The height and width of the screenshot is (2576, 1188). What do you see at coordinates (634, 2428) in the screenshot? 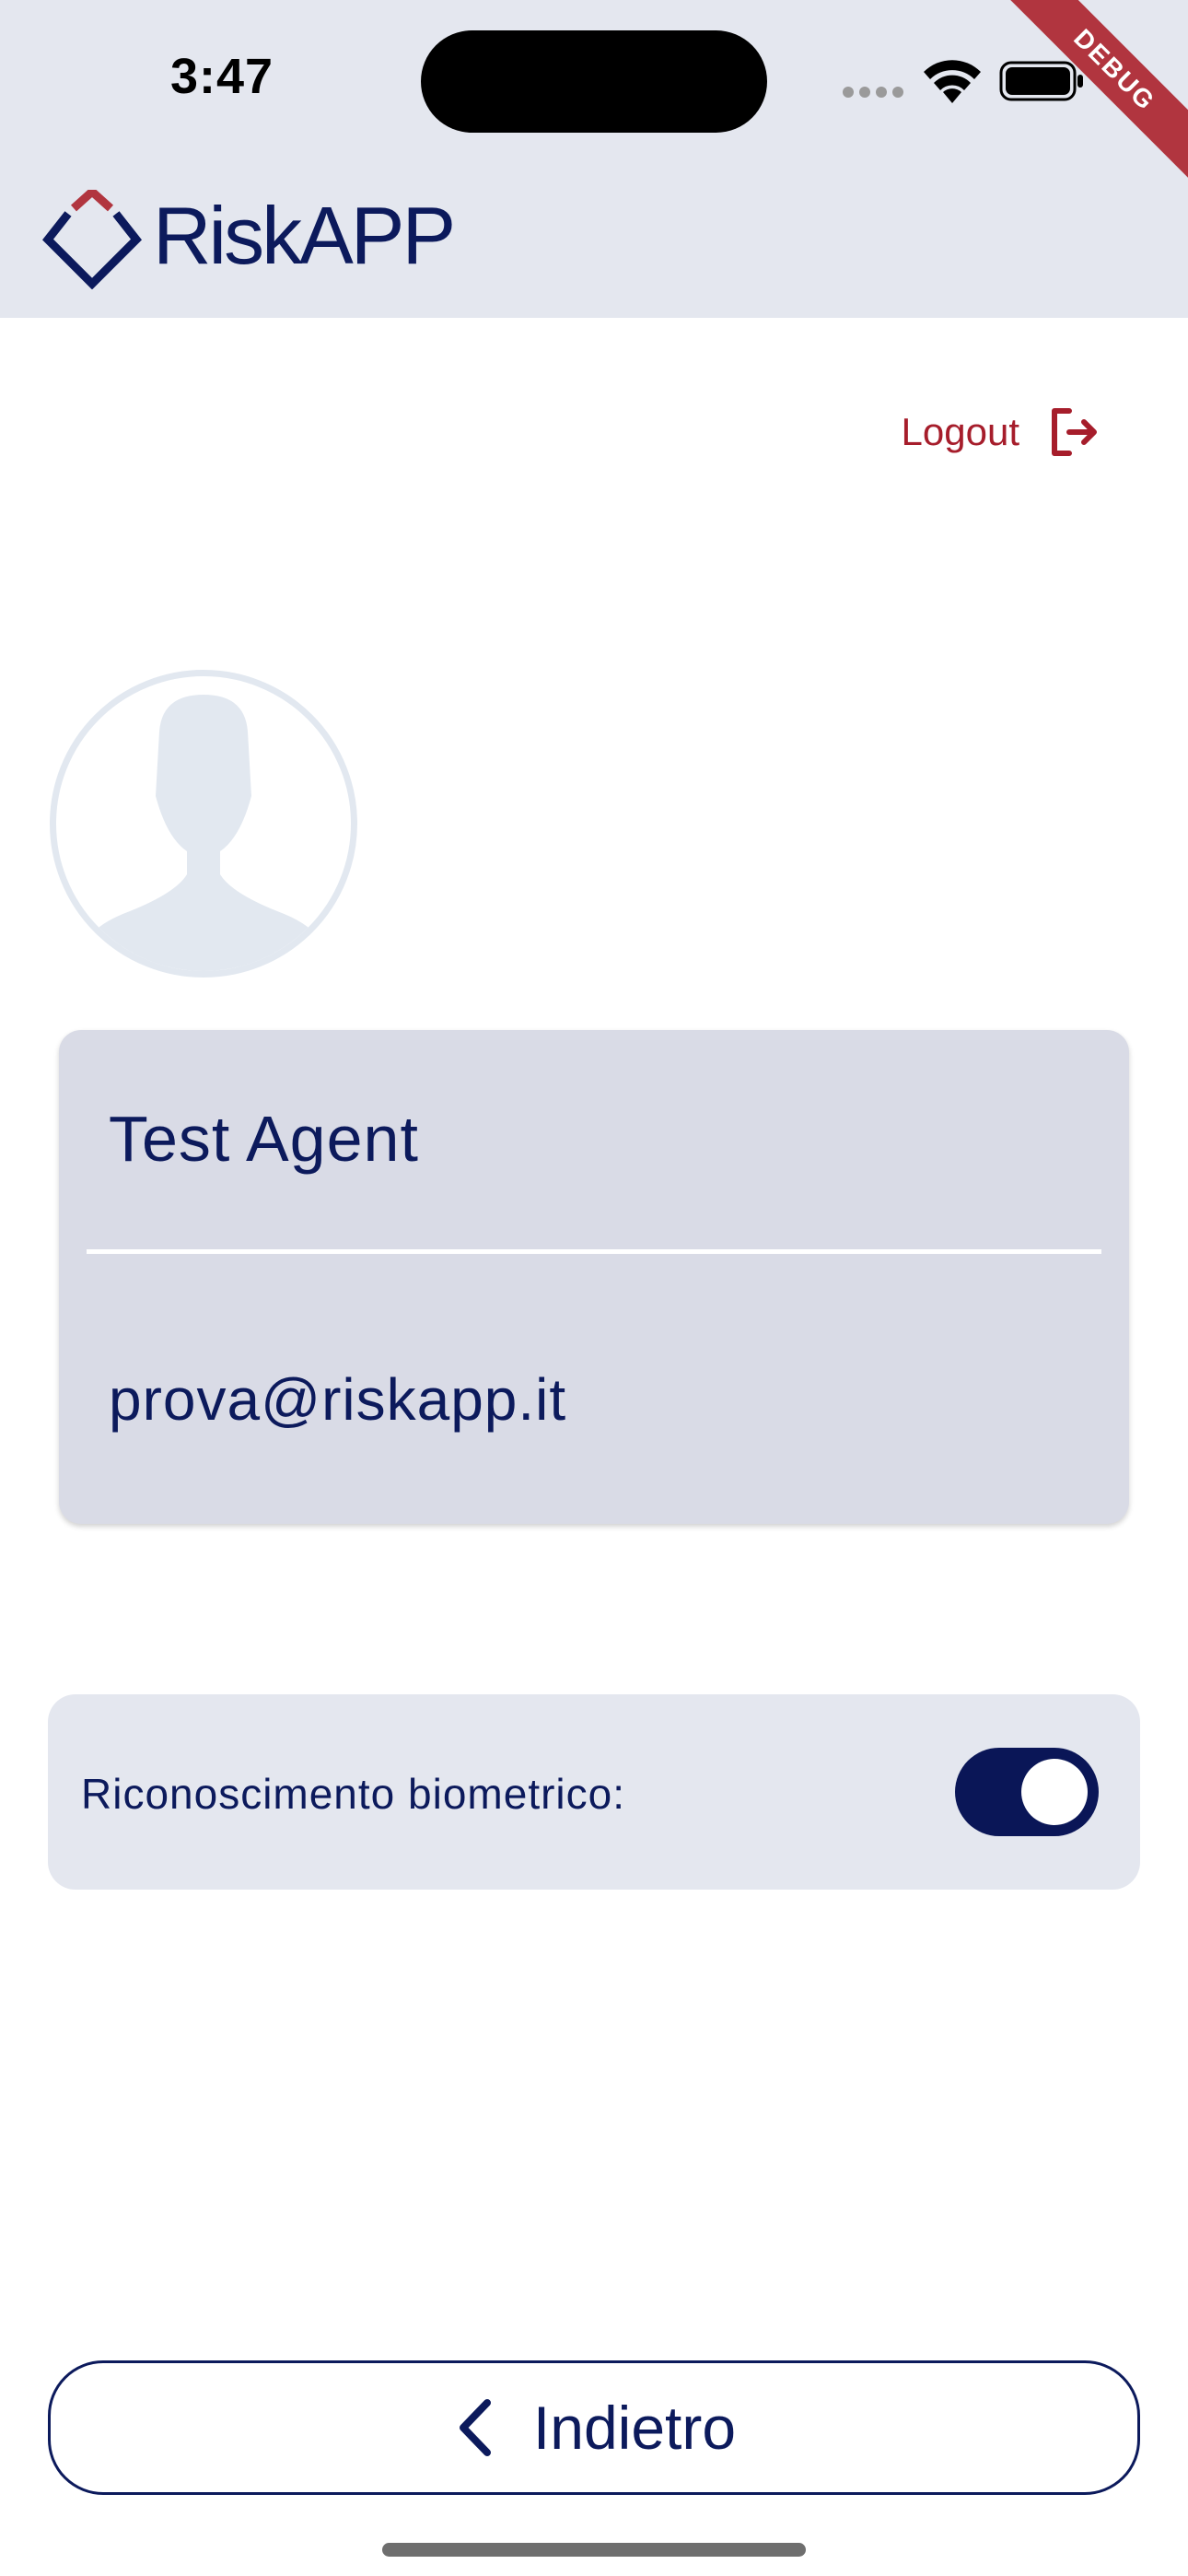
I see `back-button-label: Indietro` at bounding box center [634, 2428].